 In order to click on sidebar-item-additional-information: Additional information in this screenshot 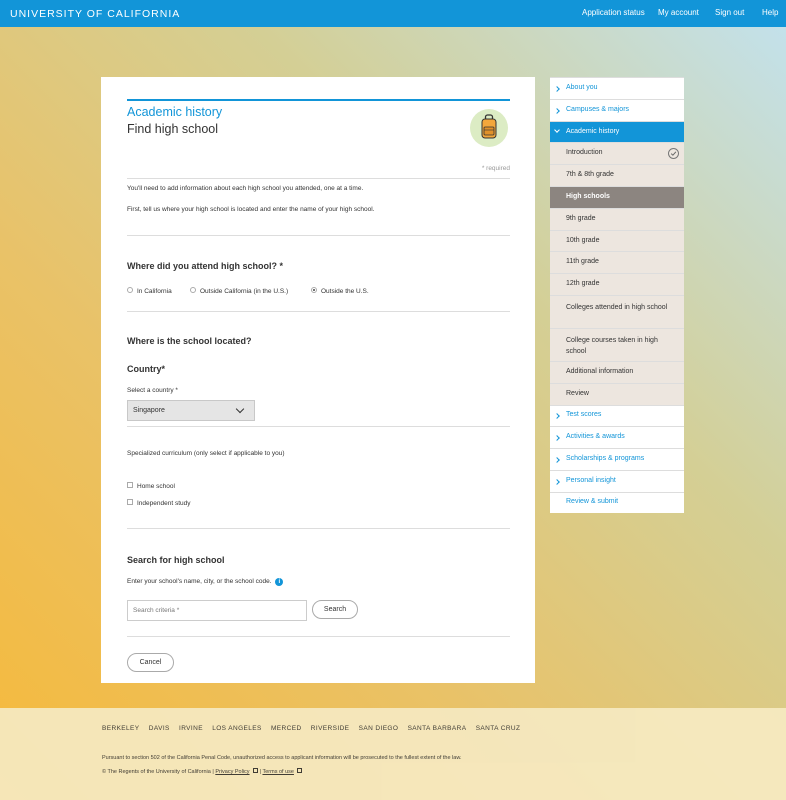, I will do `click(617, 372)`.